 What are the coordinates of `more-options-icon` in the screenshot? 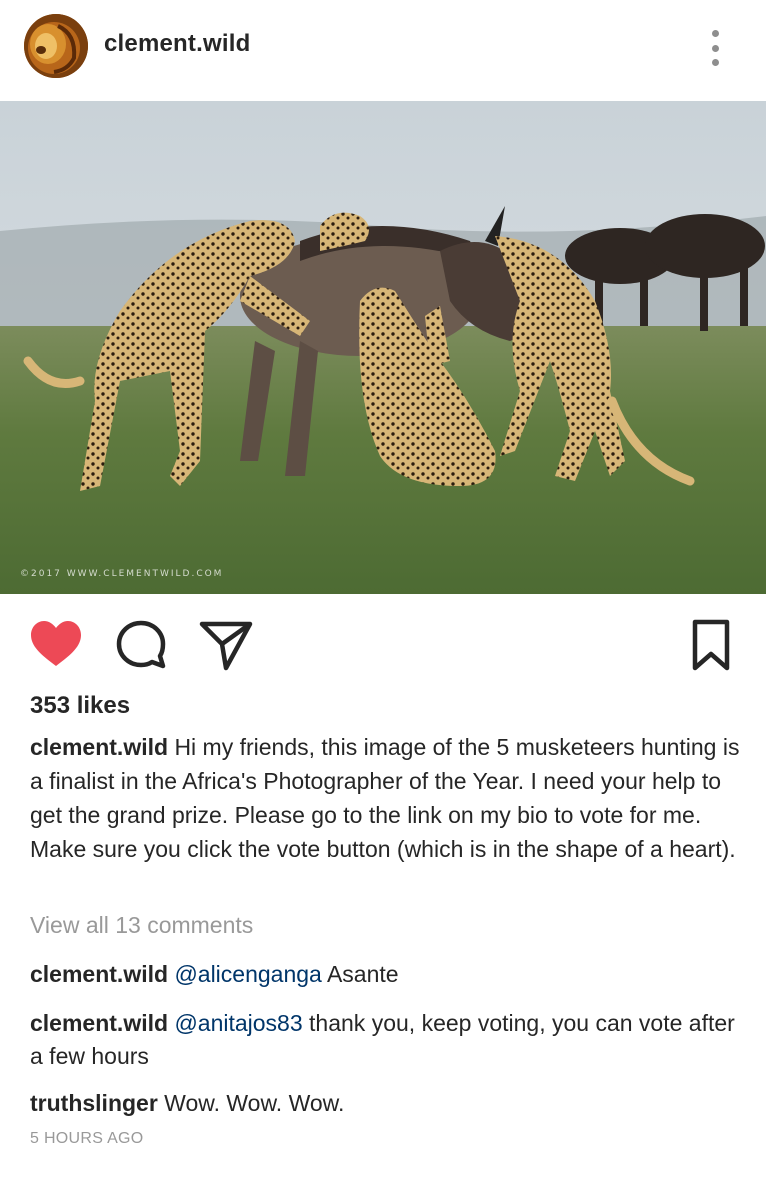 It's located at (715, 48).